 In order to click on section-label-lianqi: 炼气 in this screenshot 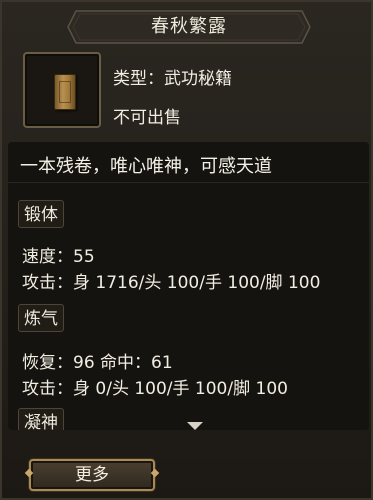, I will do `click(41, 318)`.